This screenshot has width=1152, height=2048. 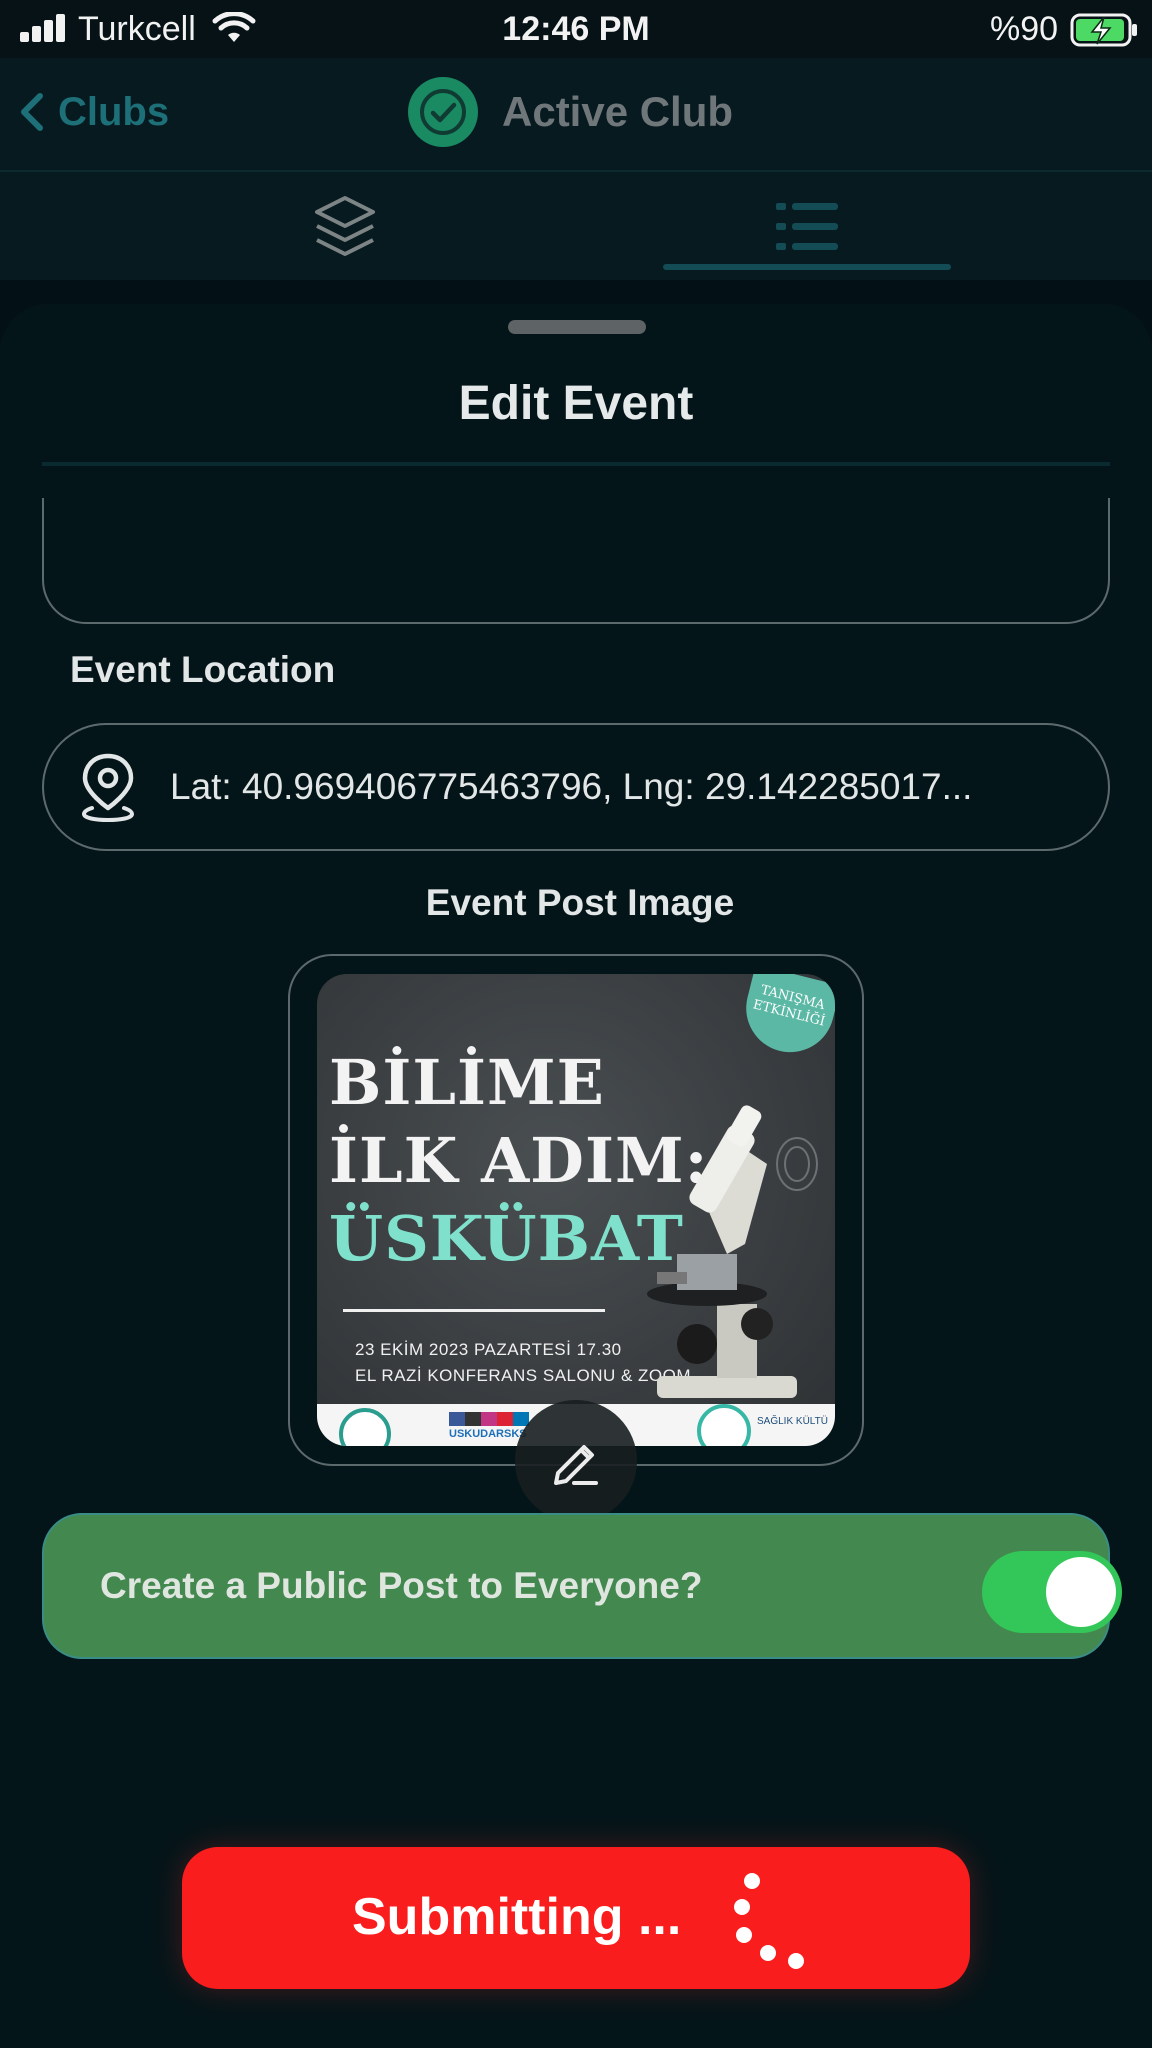 What do you see at coordinates (785, 1018) in the screenshot?
I see `poster-badge: TANIŞMA ETKİNLİĞİ` at bounding box center [785, 1018].